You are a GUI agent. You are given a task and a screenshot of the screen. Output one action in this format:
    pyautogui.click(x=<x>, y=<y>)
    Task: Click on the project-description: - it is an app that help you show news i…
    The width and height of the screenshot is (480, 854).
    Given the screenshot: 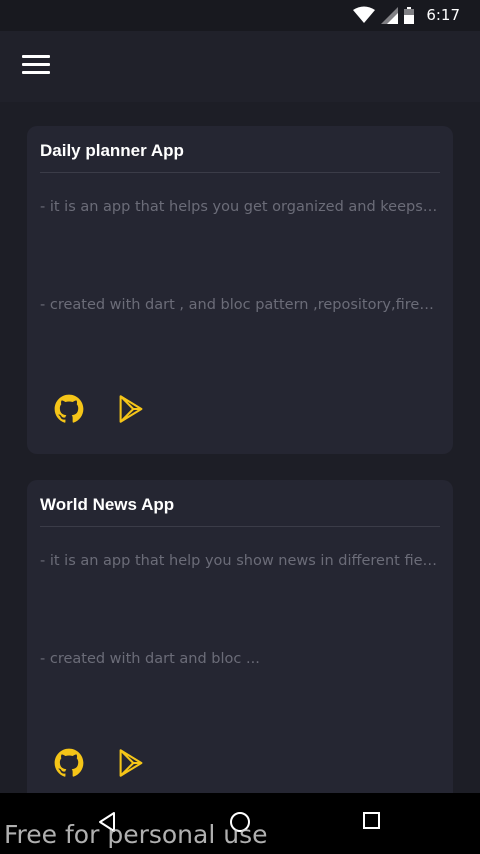 What is the action you would take?
    pyautogui.click(x=240, y=561)
    